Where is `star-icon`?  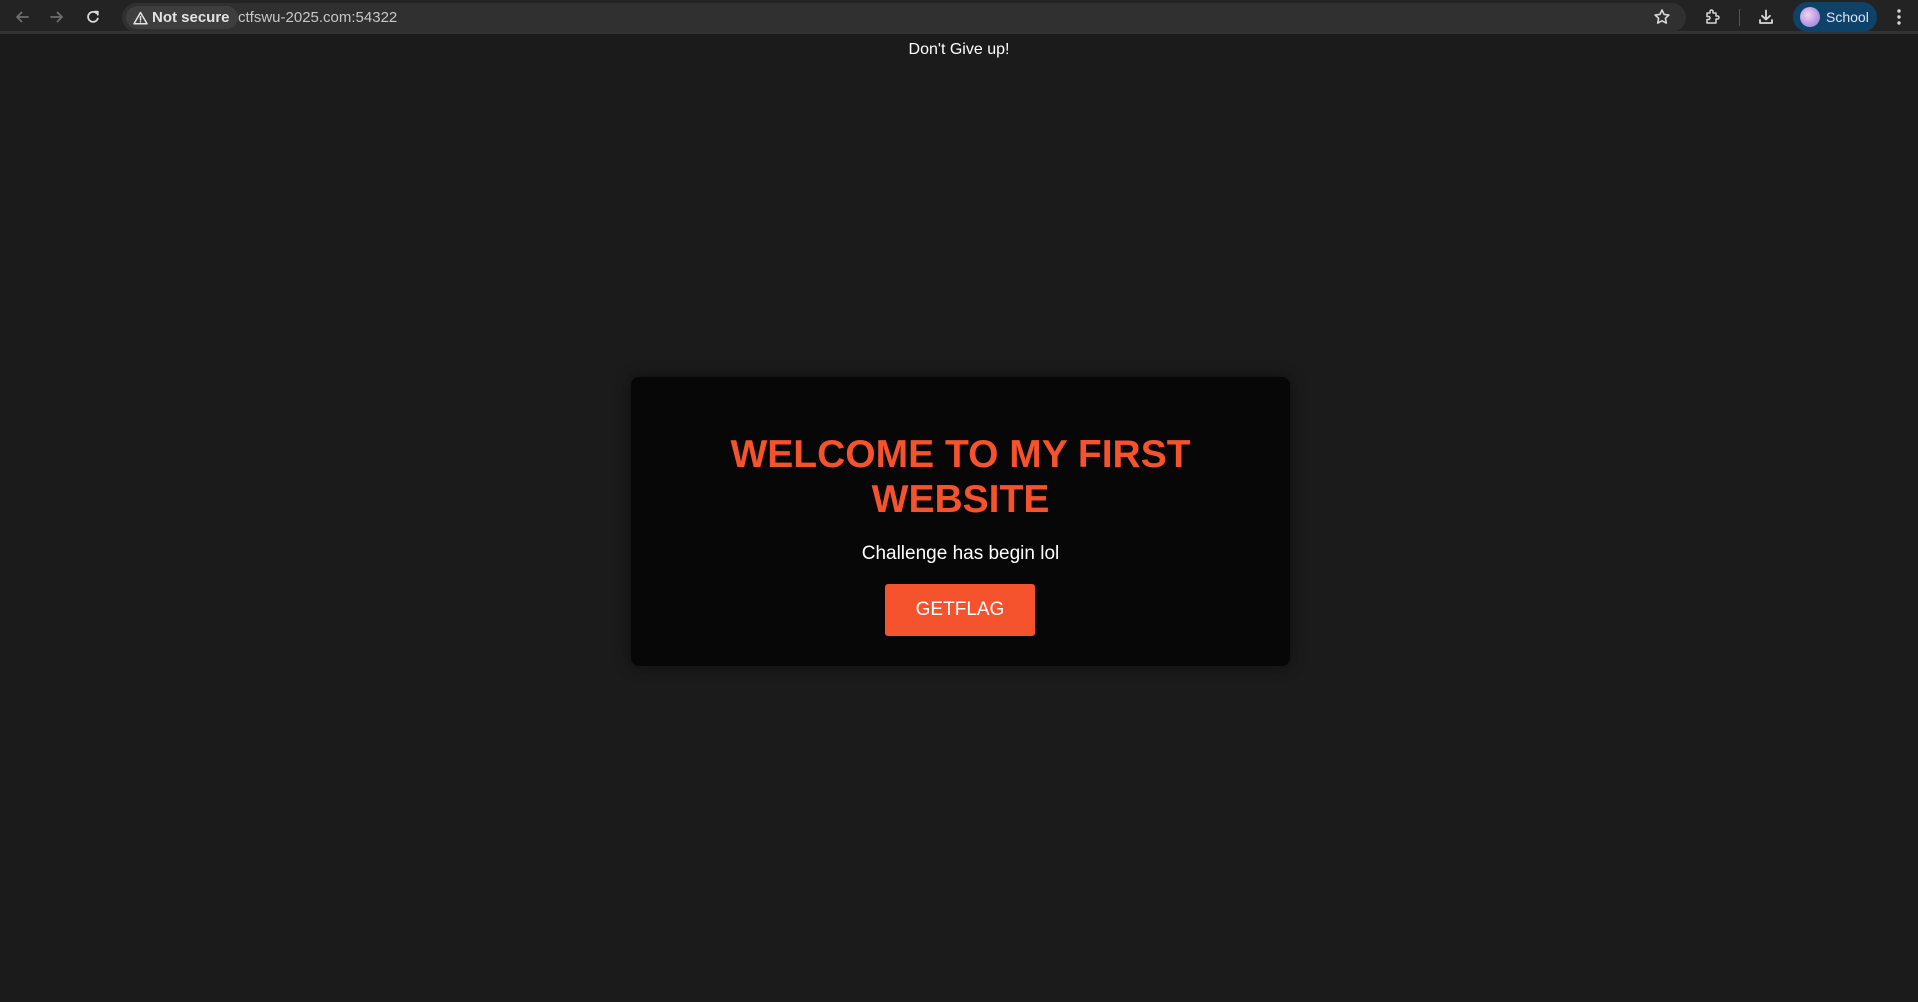 star-icon is located at coordinates (1662, 16).